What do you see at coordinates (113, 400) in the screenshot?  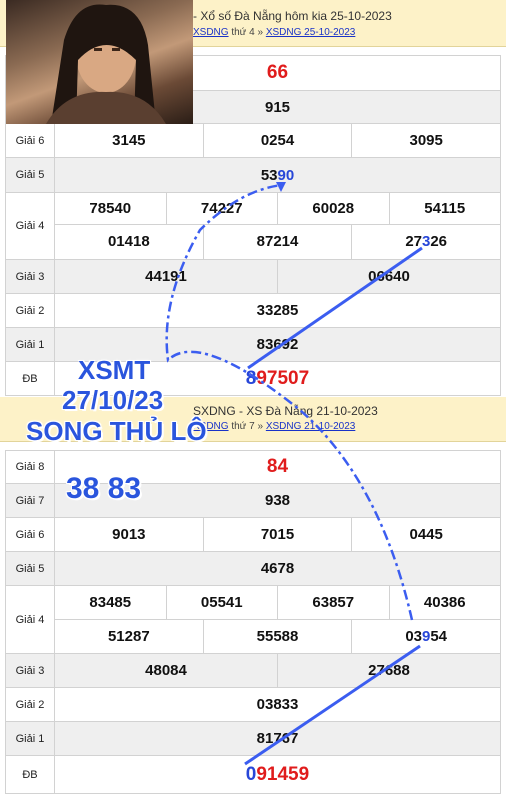 I see `overlay-date: 27/10/23` at bounding box center [113, 400].